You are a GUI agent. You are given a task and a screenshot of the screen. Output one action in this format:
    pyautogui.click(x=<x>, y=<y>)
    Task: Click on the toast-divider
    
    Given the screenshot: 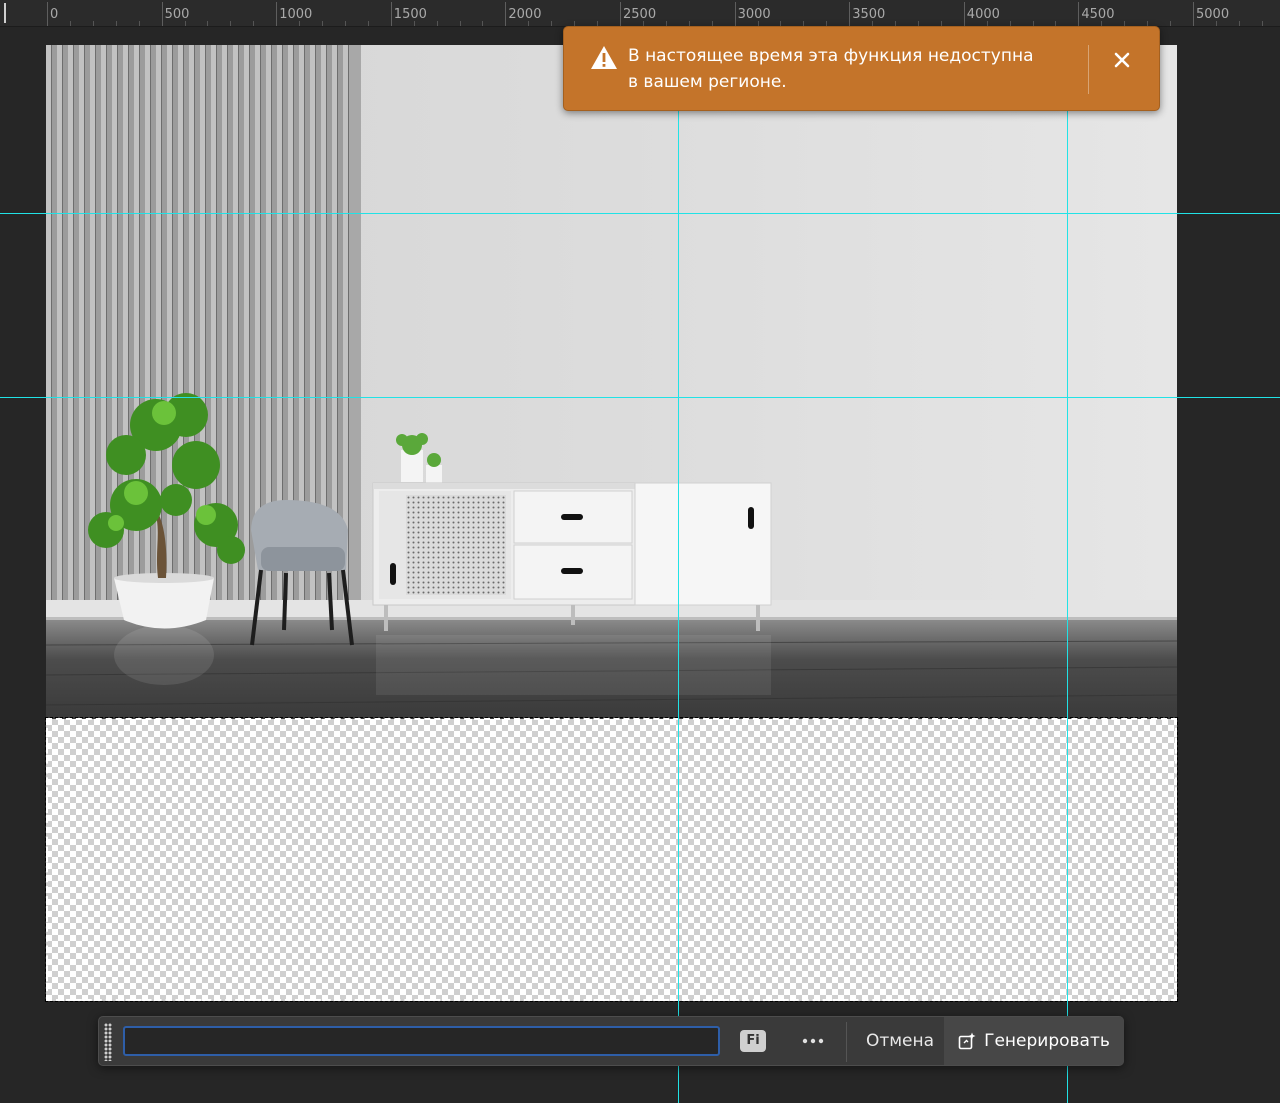 What is the action you would take?
    pyautogui.click(x=1088, y=69)
    